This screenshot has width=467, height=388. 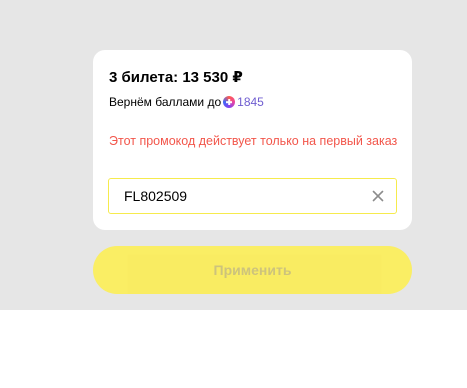 I want to click on cashback-prefix: Вернём баллами до, so click(x=165, y=102).